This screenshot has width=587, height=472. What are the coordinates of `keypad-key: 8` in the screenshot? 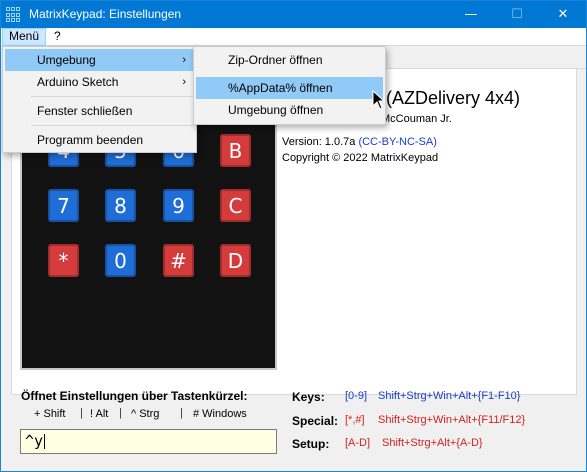 It's located at (120, 205).